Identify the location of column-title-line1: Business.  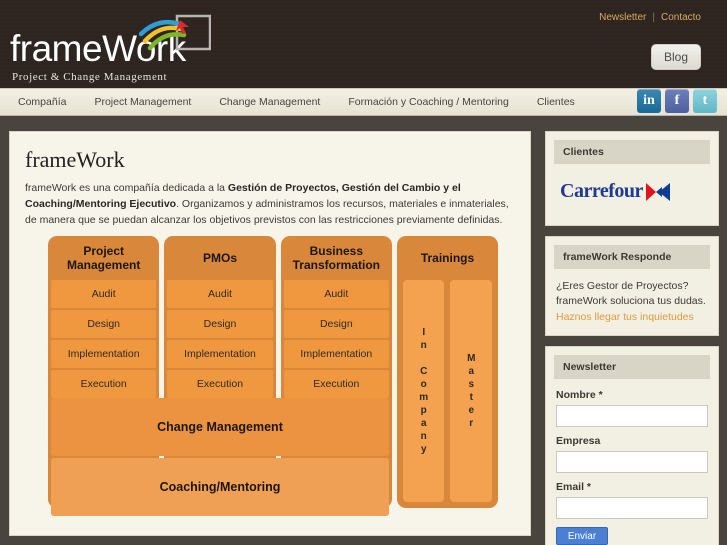
(336, 251).